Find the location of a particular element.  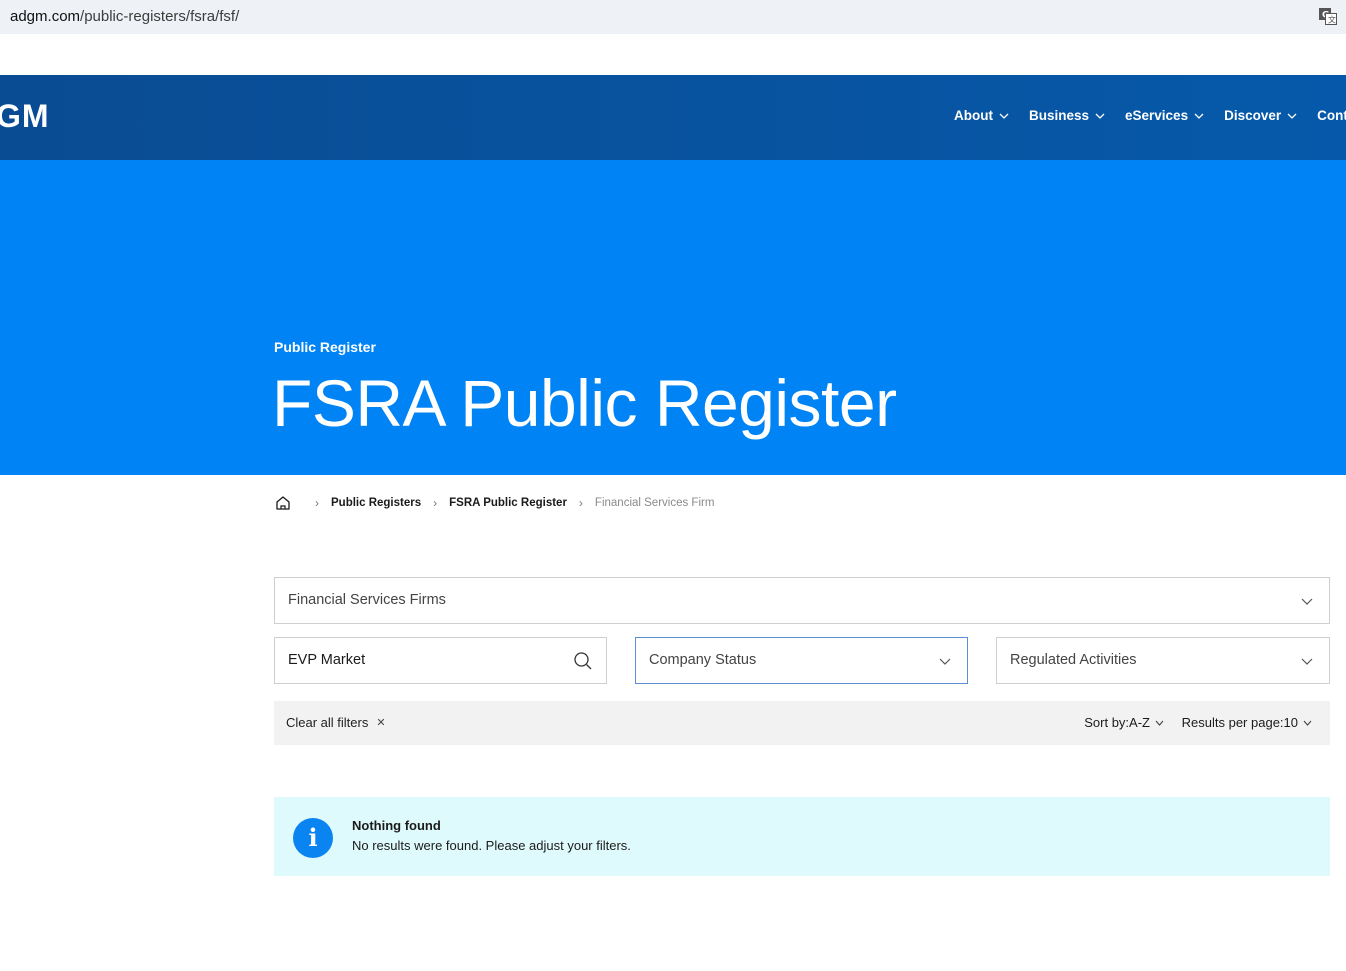

nav-eservices-label: eServices is located at coordinates (1157, 115).